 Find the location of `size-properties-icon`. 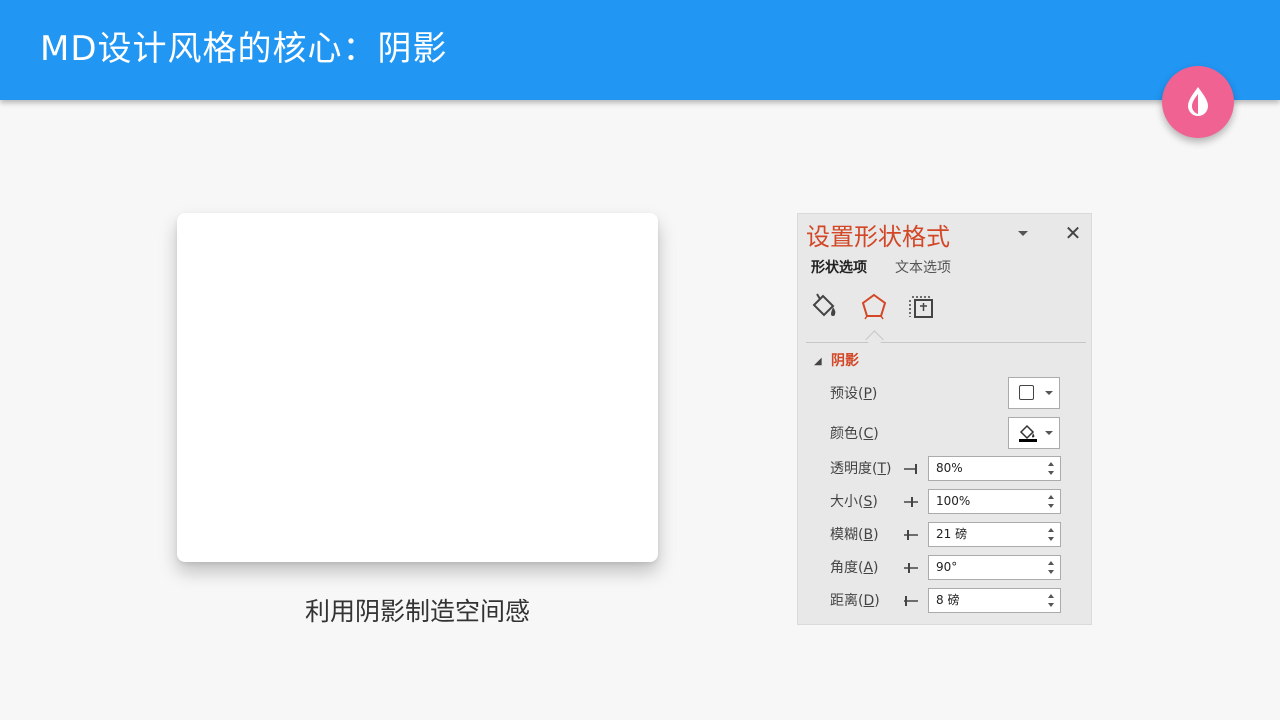

size-properties-icon is located at coordinates (922, 306).